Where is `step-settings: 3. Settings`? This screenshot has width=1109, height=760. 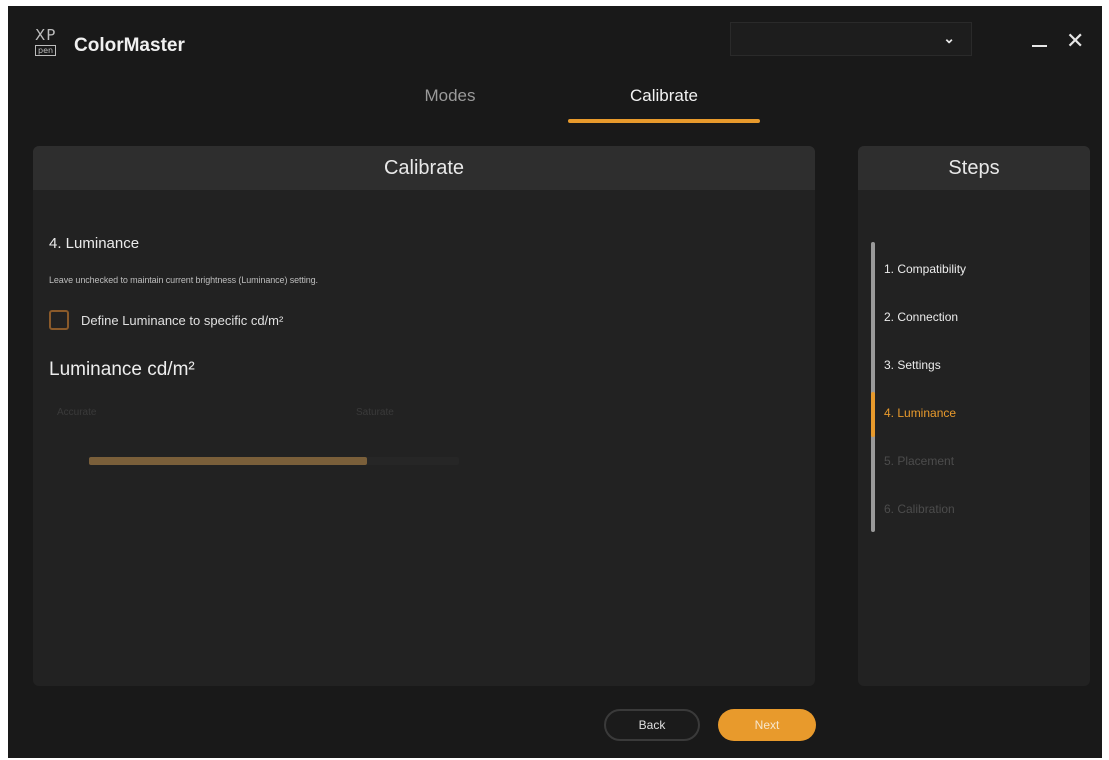
step-settings: 3. Settings is located at coordinates (912, 365).